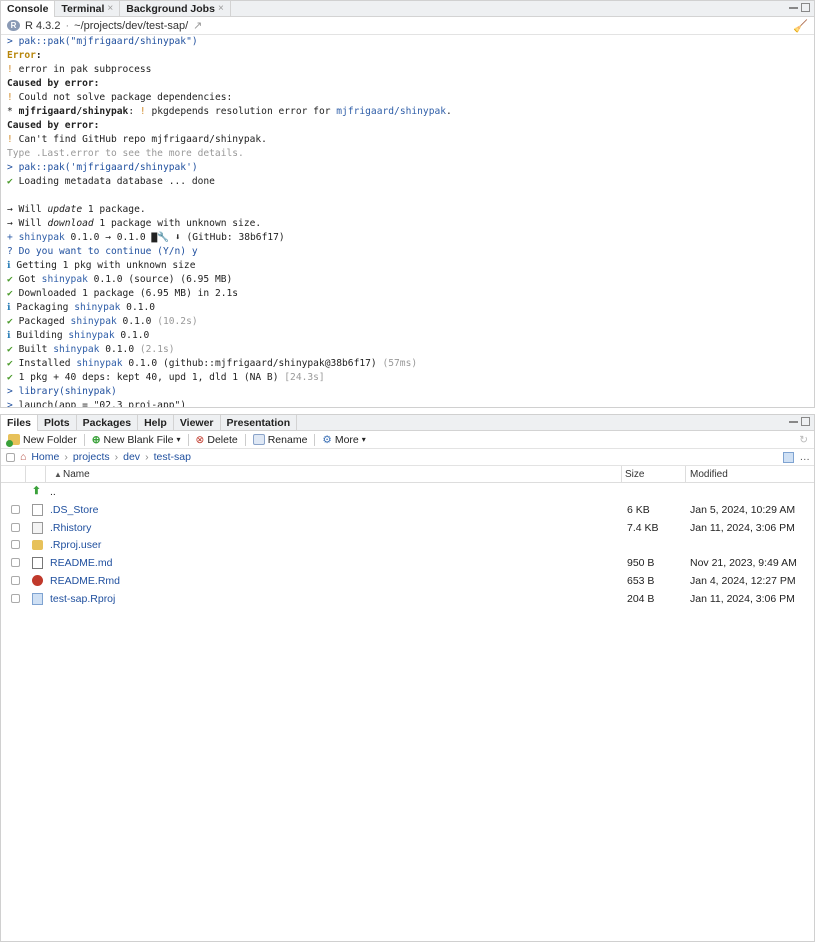 The image size is (824, 942). I want to click on console-text: pkgdepends resolution error for, so click(244, 111).